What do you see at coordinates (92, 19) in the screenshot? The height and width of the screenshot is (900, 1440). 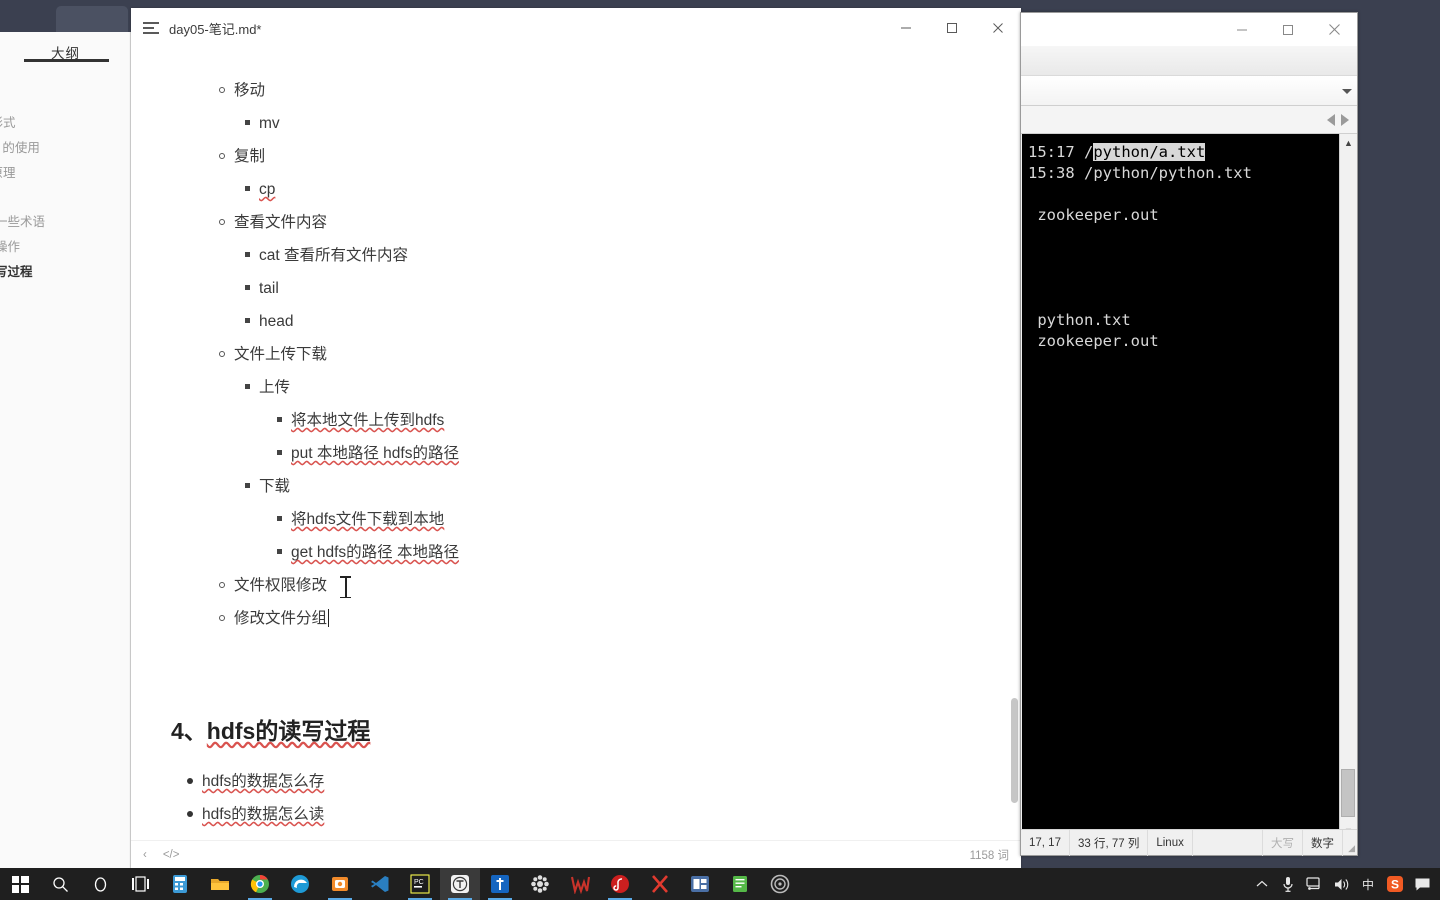 I see `background-window-tab` at bounding box center [92, 19].